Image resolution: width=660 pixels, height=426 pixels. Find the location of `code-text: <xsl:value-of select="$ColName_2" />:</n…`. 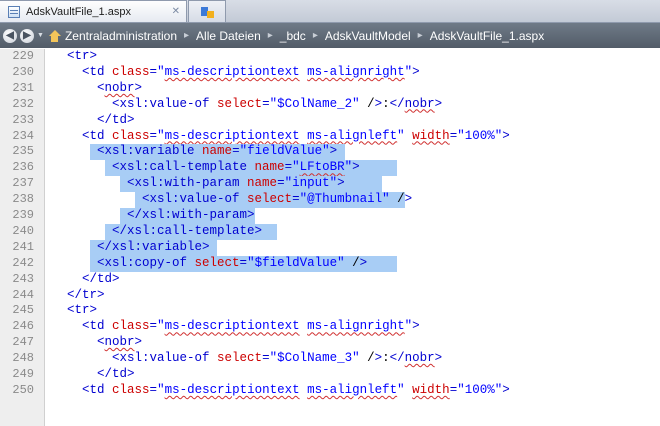

code-text: <xsl:value-of select="$ColName_2" />:</n… is located at coordinates (277, 105).